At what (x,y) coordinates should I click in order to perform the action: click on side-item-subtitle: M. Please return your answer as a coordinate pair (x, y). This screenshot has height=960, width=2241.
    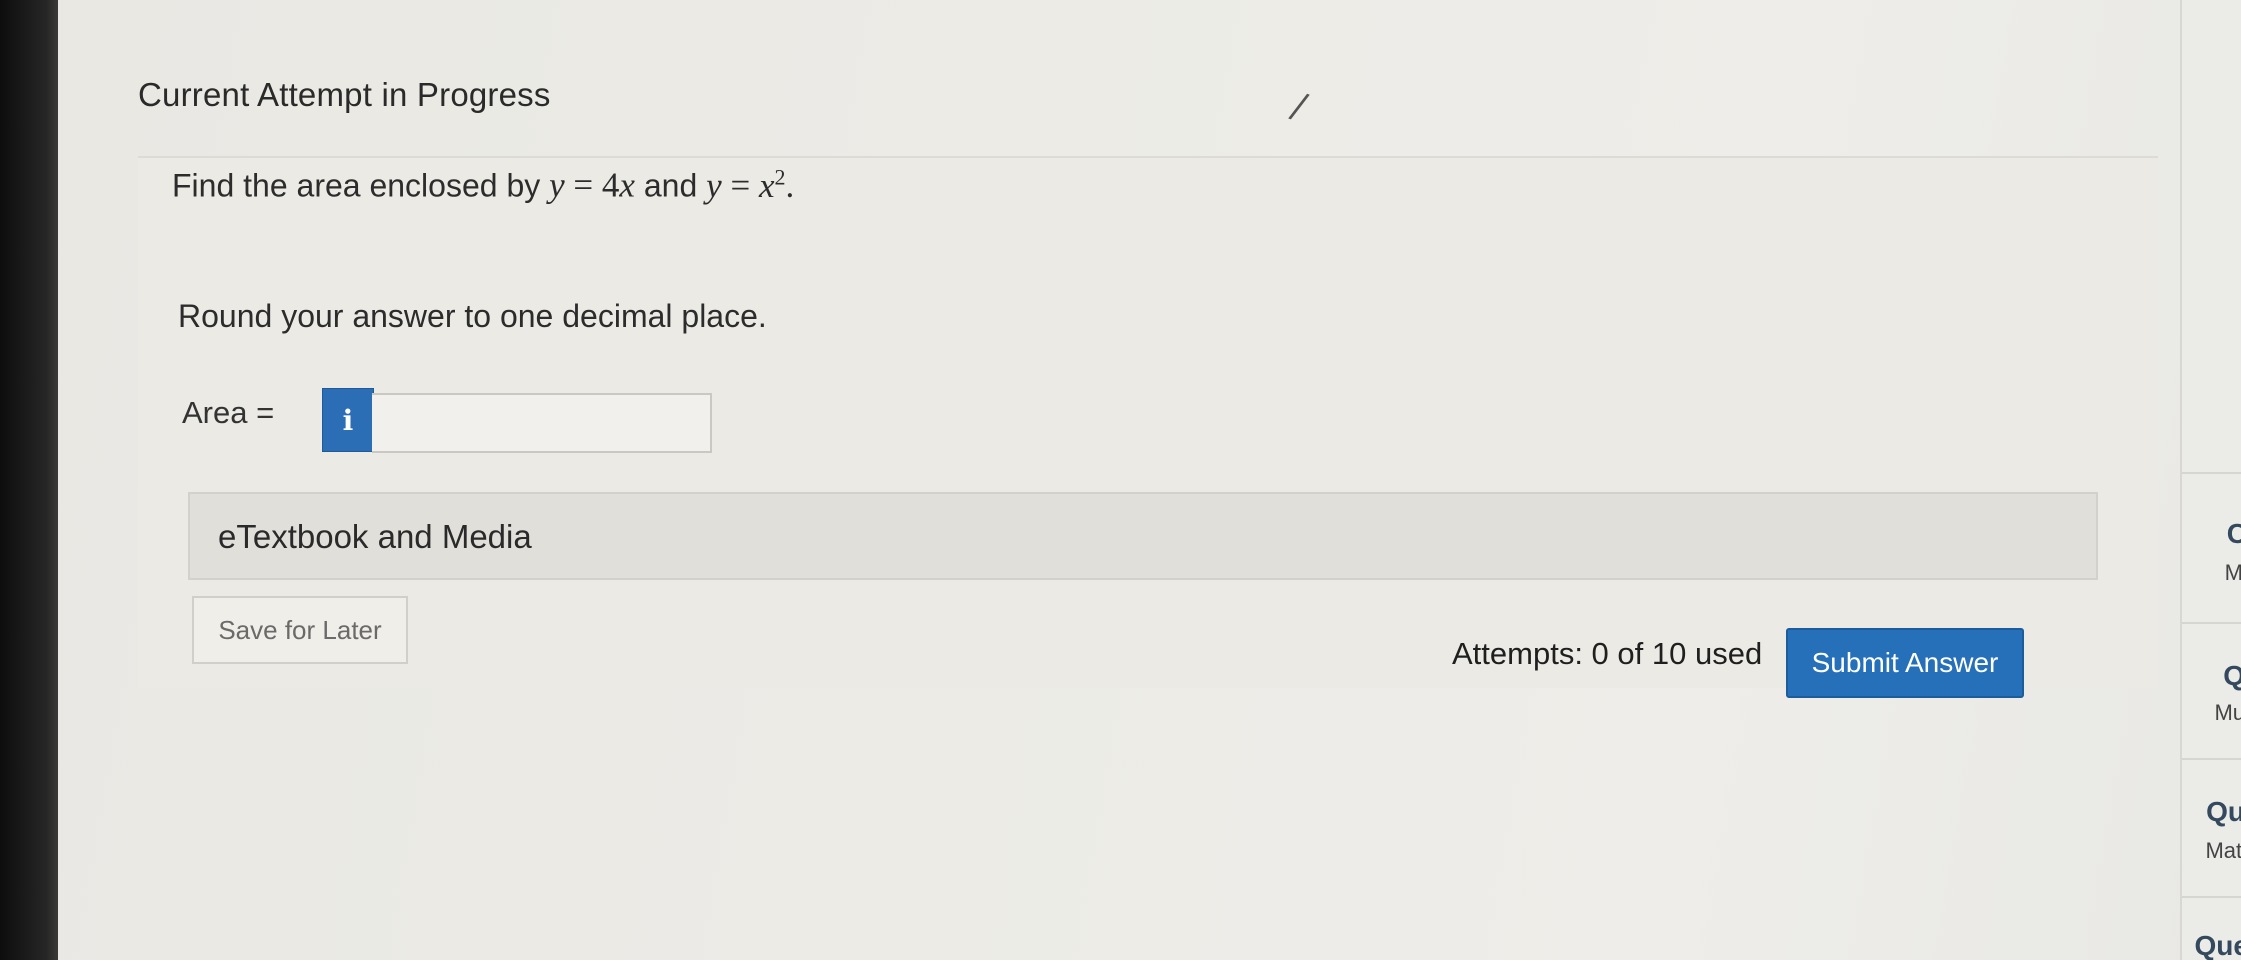
    Looking at the image, I should click on (2233, 573).